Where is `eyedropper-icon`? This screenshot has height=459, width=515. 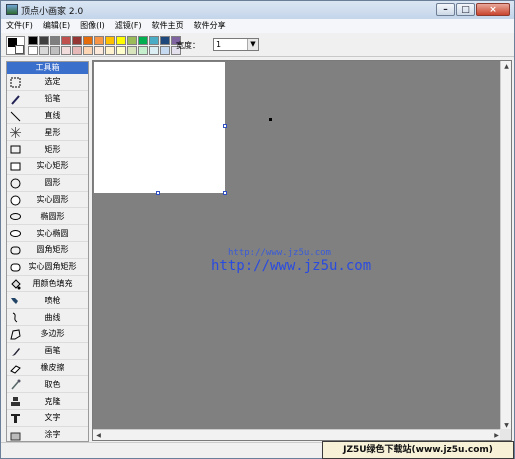
eyedropper-icon is located at coordinates (15, 384).